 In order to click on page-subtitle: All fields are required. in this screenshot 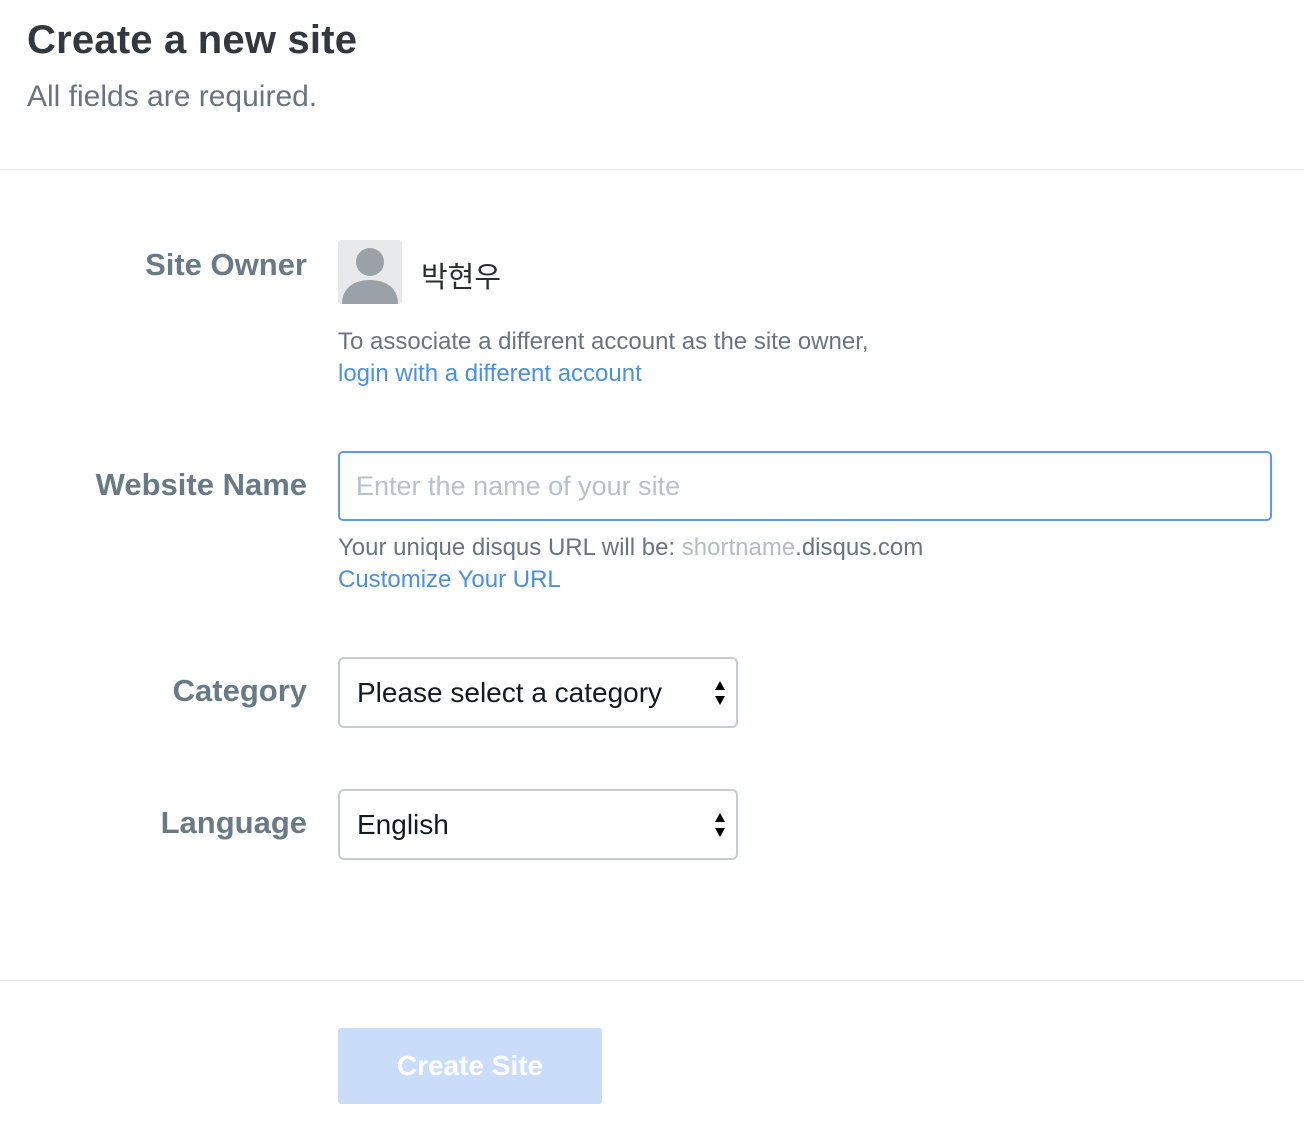, I will do `click(172, 96)`.